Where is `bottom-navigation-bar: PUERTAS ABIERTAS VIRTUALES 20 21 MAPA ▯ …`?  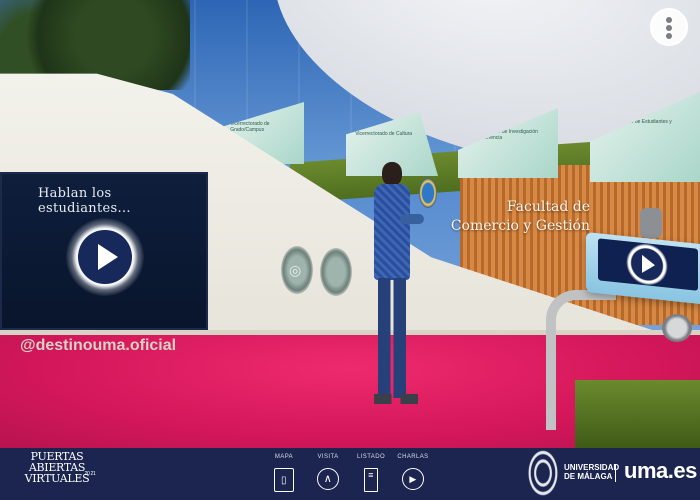 bottom-navigation-bar: PUERTAS ABIERTAS VIRTUALES 20 21 MAPA ▯ … is located at coordinates (350, 474).